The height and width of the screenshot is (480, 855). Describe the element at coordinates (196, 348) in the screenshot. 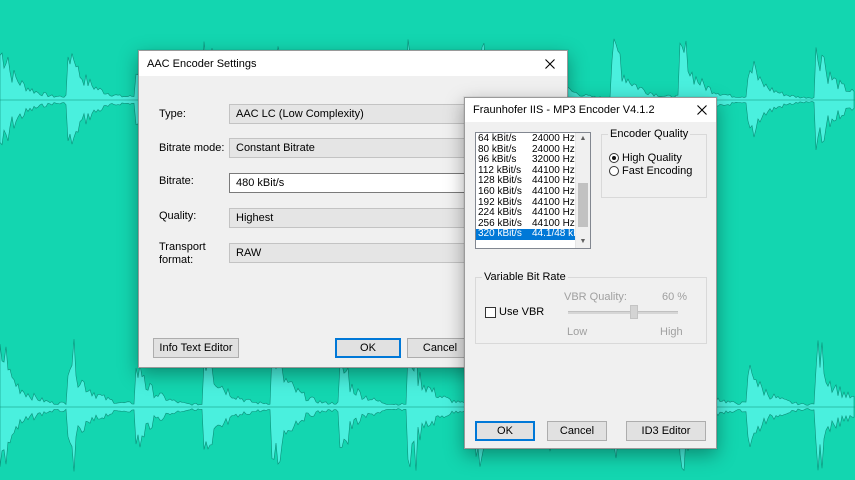

I see `info-text-editor-button: Info Text Editor` at that location.